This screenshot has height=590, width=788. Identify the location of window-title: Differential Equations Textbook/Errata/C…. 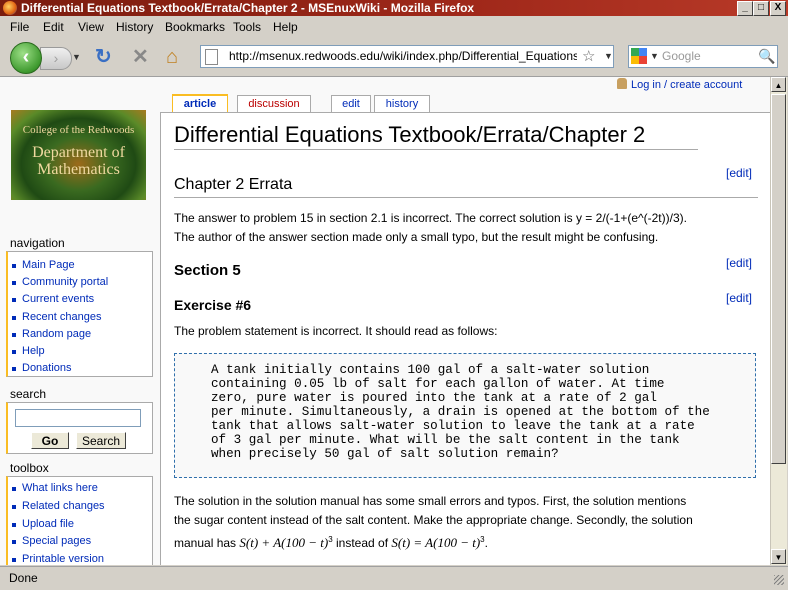
(248, 8).